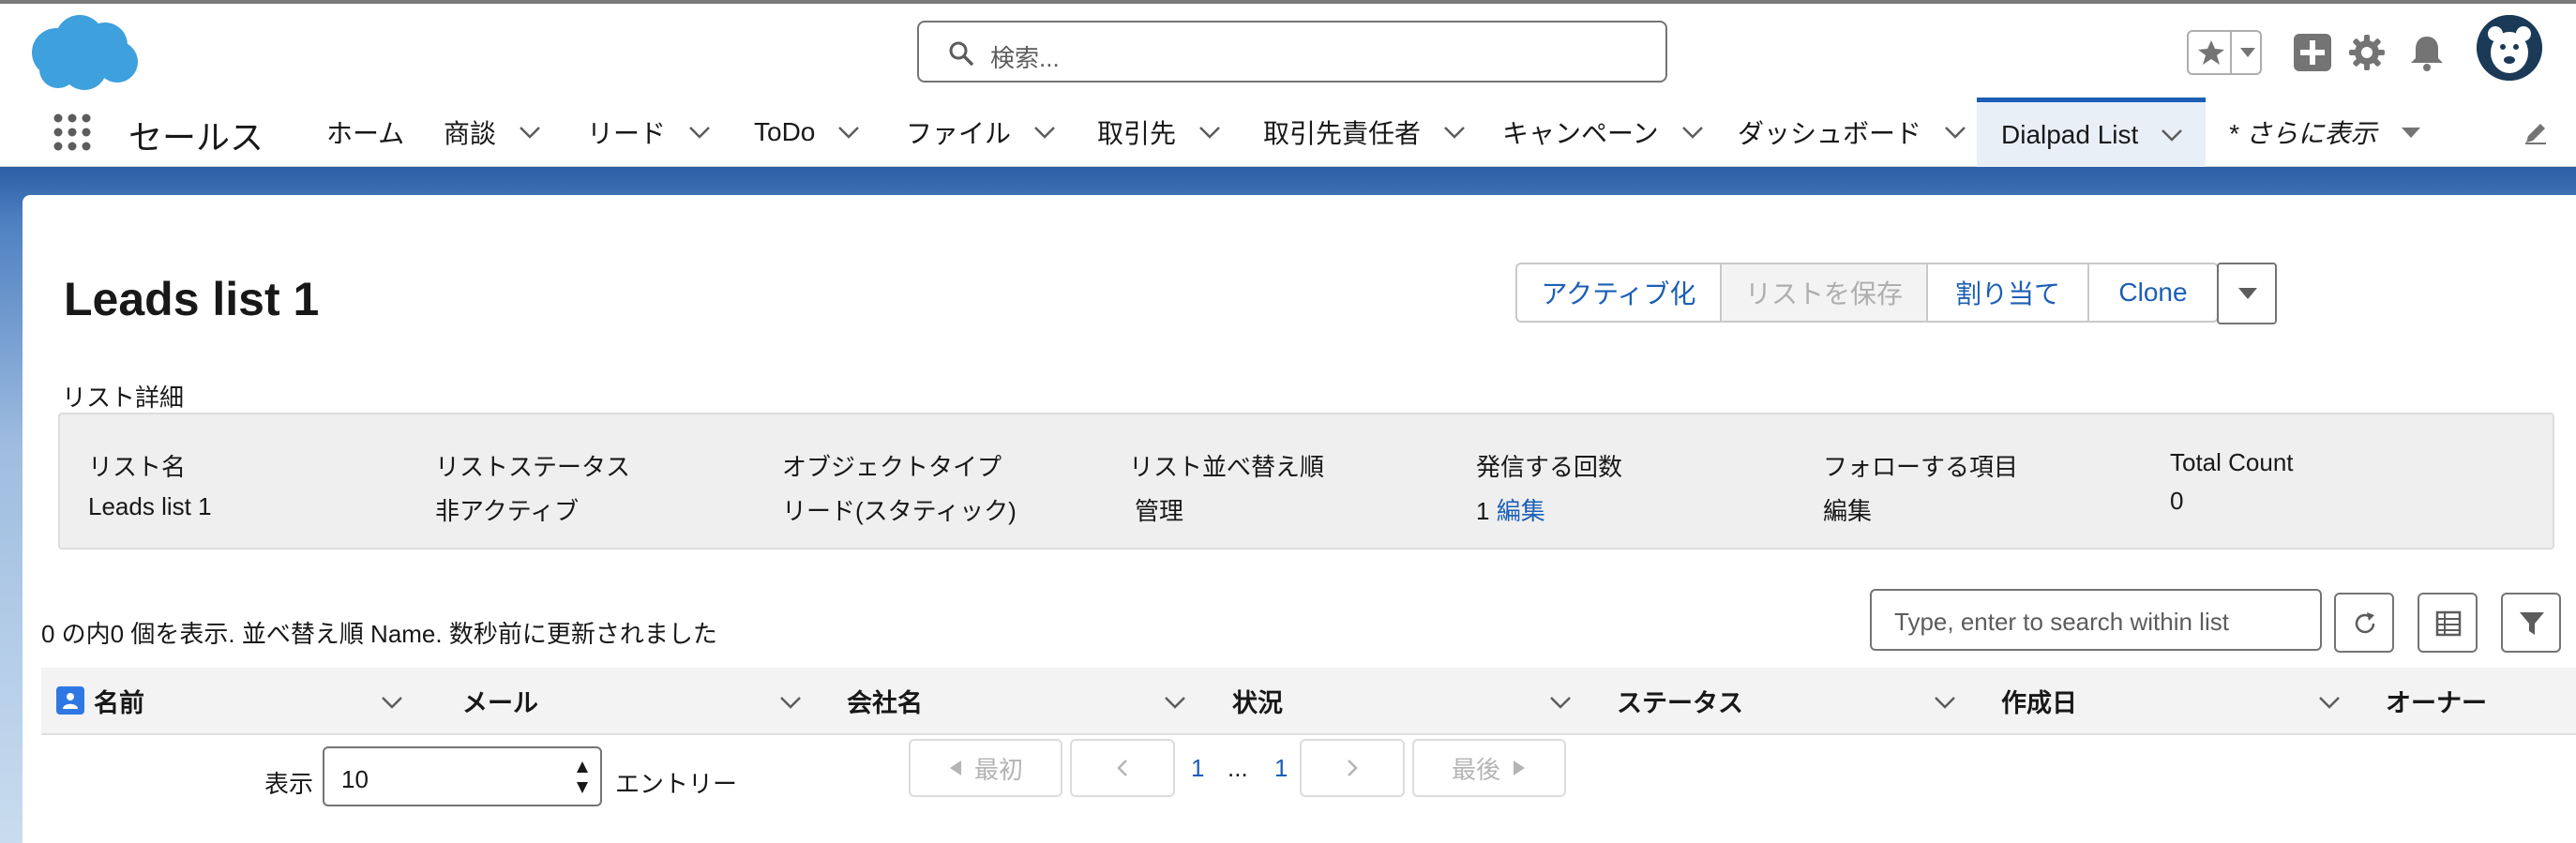 This screenshot has height=843, width=2576. Describe the element at coordinates (84, 52) in the screenshot. I see `salesforce-logo-icon` at that location.